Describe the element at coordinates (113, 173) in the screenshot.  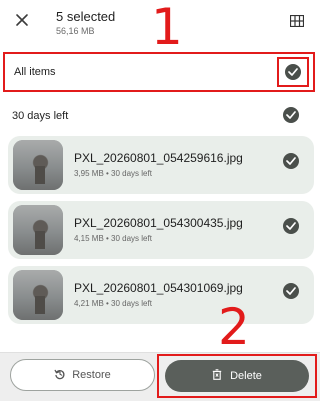
I see `file-meta: 3,95 MB • 30 days left` at that location.